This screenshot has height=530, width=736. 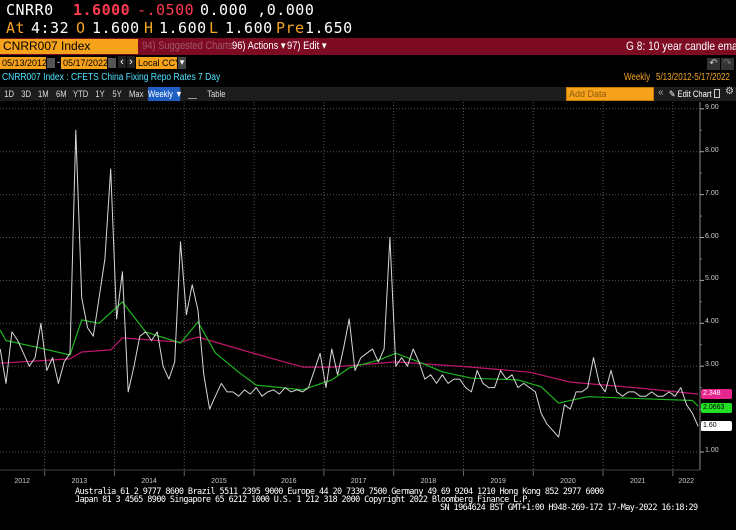 I want to click on x-tick-label: 2021, so click(x=637, y=481).